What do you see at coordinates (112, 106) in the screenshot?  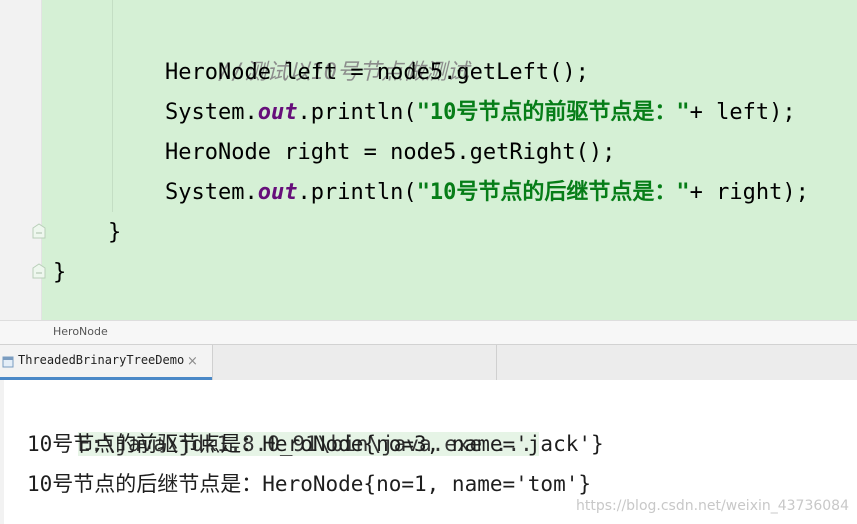 I see `indent-guide` at bounding box center [112, 106].